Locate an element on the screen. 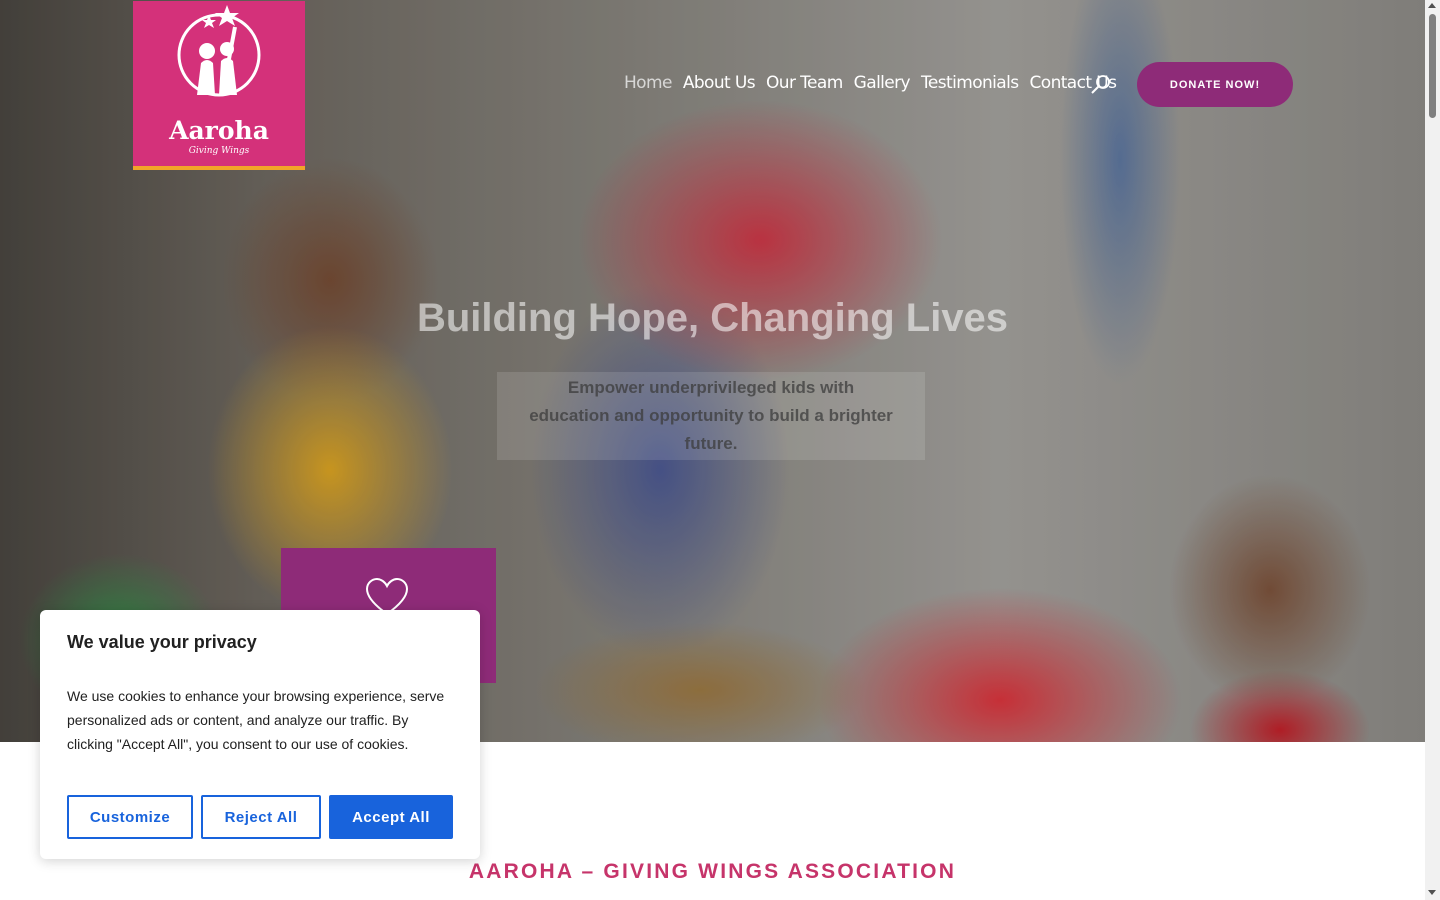 This screenshot has width=1440, height=900. scrollbar-thumb is located at coordinates (1432, 66).